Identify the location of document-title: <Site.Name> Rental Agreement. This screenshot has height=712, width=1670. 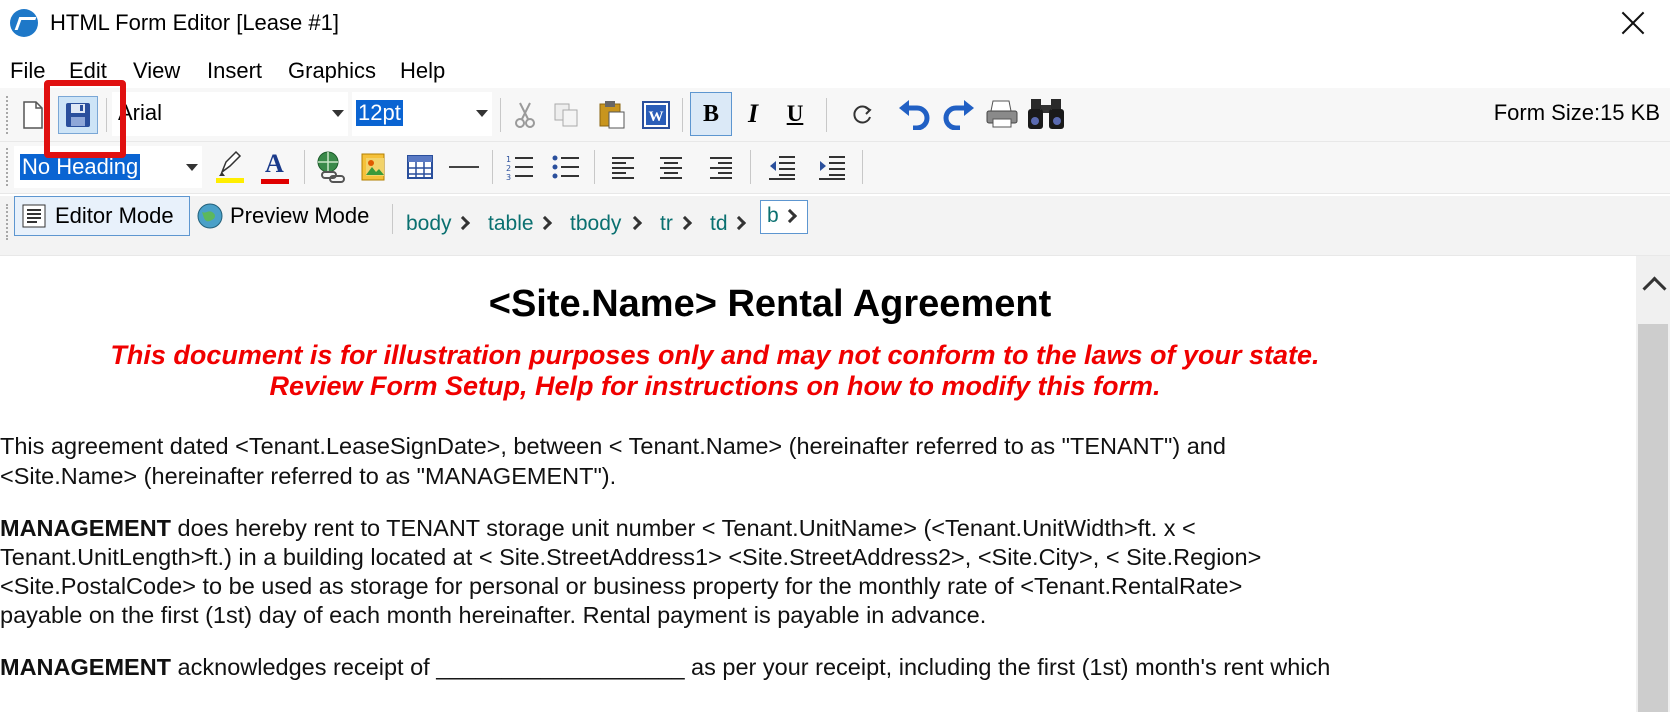
(770, 304).